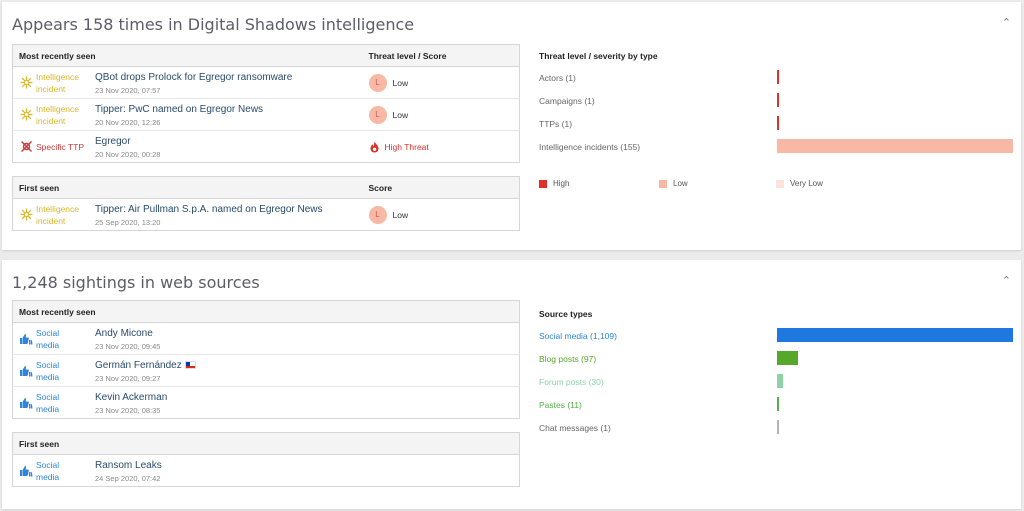 The image size is (1024, 511). What do you see at coordinates (578, 336) in the screenshot?
I see `bar-label: Social media (1,109)` at bounding box center [578, 336].